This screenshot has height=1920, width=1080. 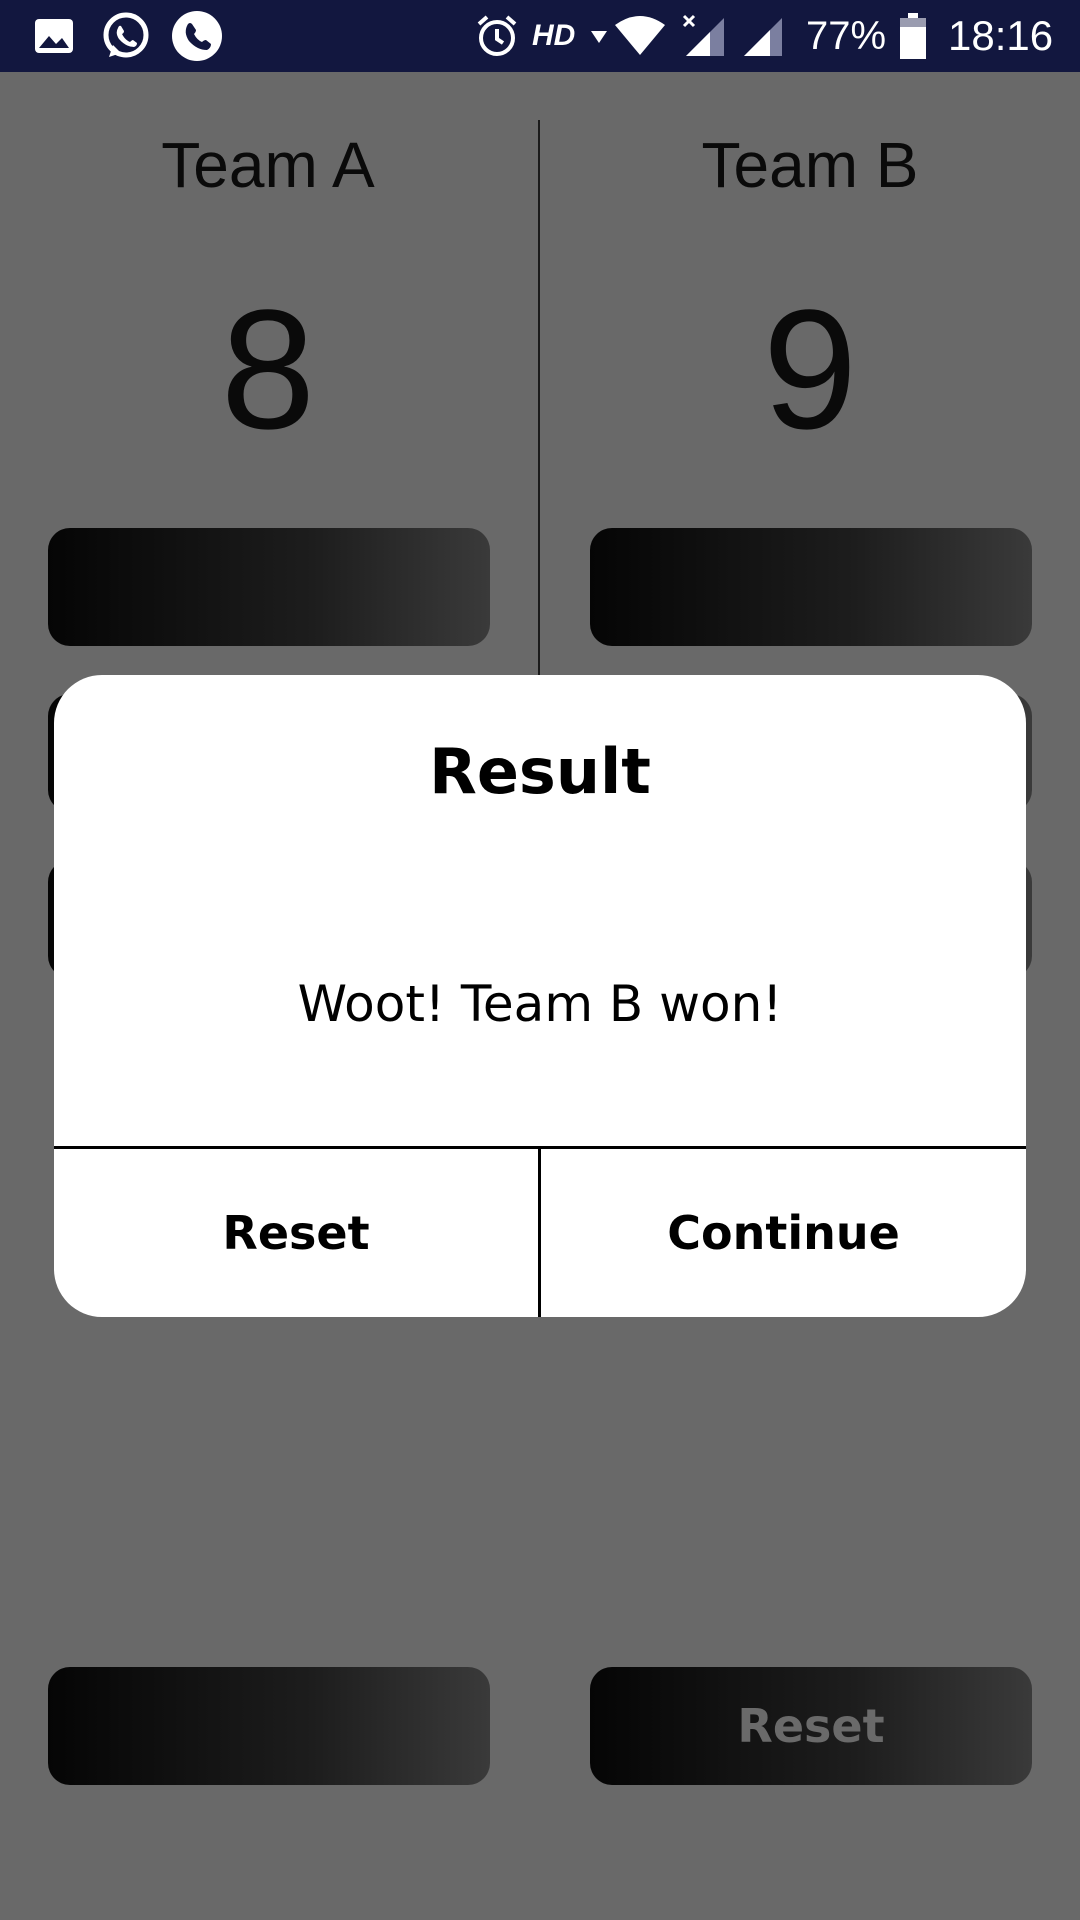 I want to click on team-a-score: 8, so click(x=268, y=370).